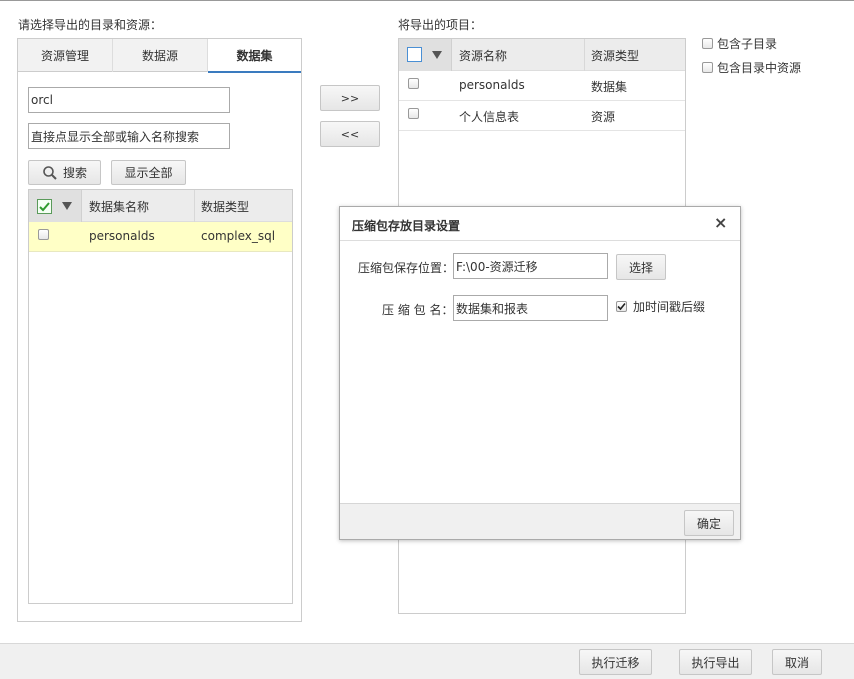 Image resolution: width=854 pixels, height=679 pixels. I want to click on tab-resource-management: 资源管理, so click(65, 55).